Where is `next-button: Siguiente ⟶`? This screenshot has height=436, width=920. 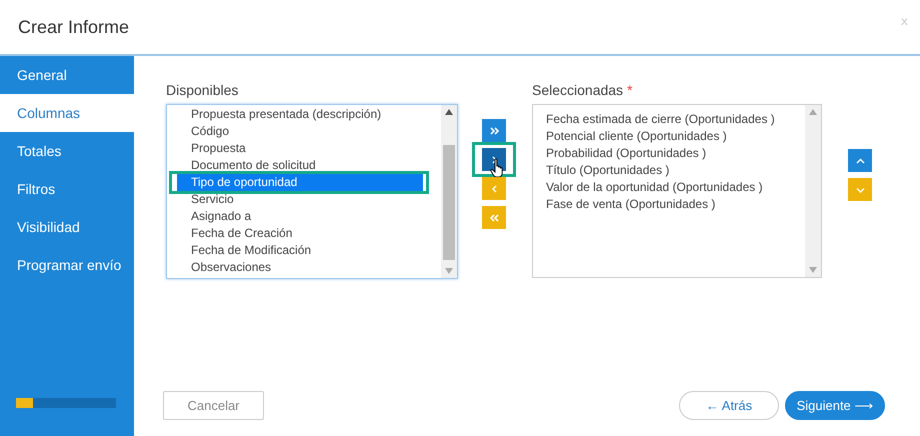
next-button: Siguiente ⟶ is located at coordinates (835, 405).